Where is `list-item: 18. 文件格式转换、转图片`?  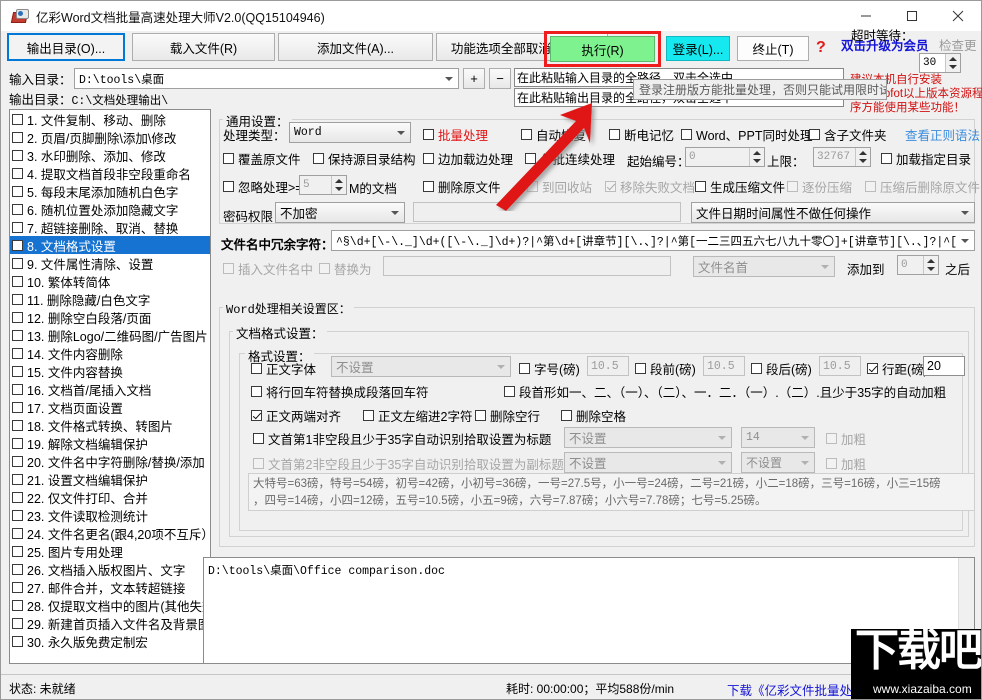 list-item: 18. 文件格式转换、转图片 is located at coordinates (110, 425).